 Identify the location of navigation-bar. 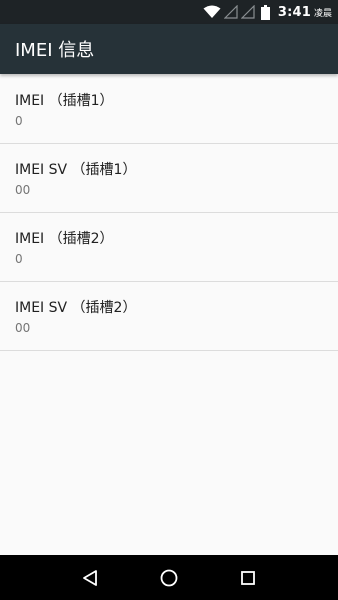
(169, 577).